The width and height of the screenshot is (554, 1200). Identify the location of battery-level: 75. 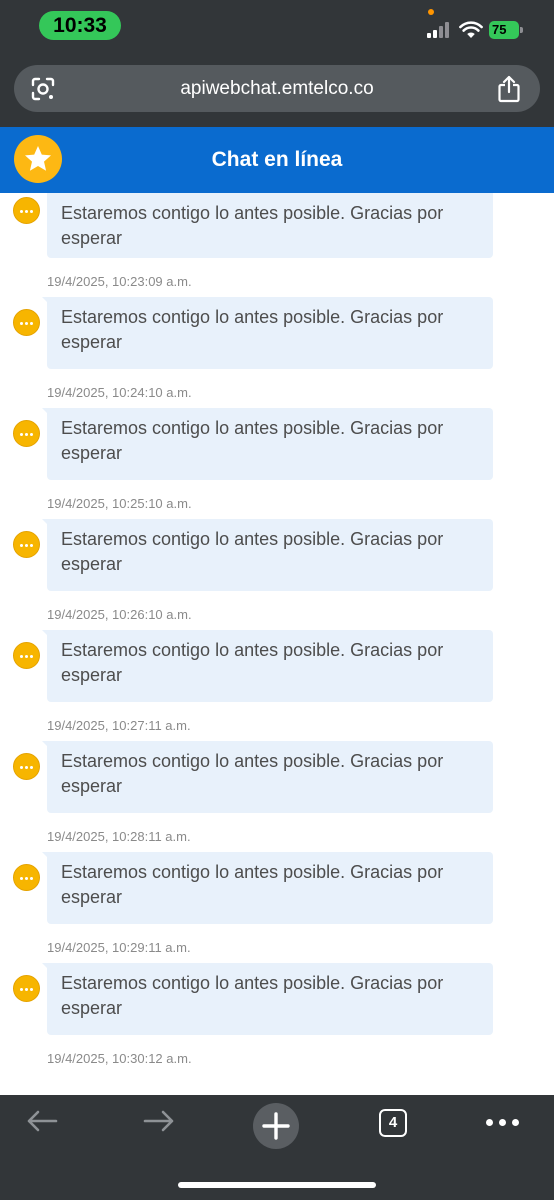
(504, 30).